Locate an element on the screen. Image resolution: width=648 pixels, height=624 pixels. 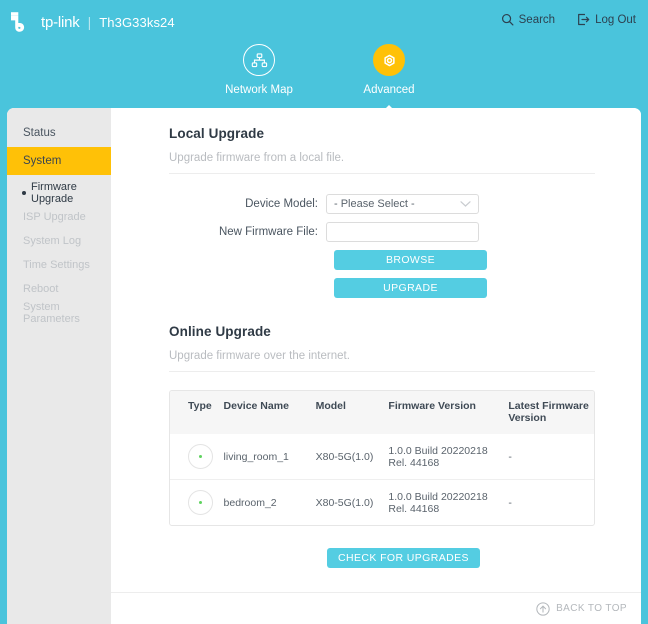
check-spacer is located at coordinates (248, 558).